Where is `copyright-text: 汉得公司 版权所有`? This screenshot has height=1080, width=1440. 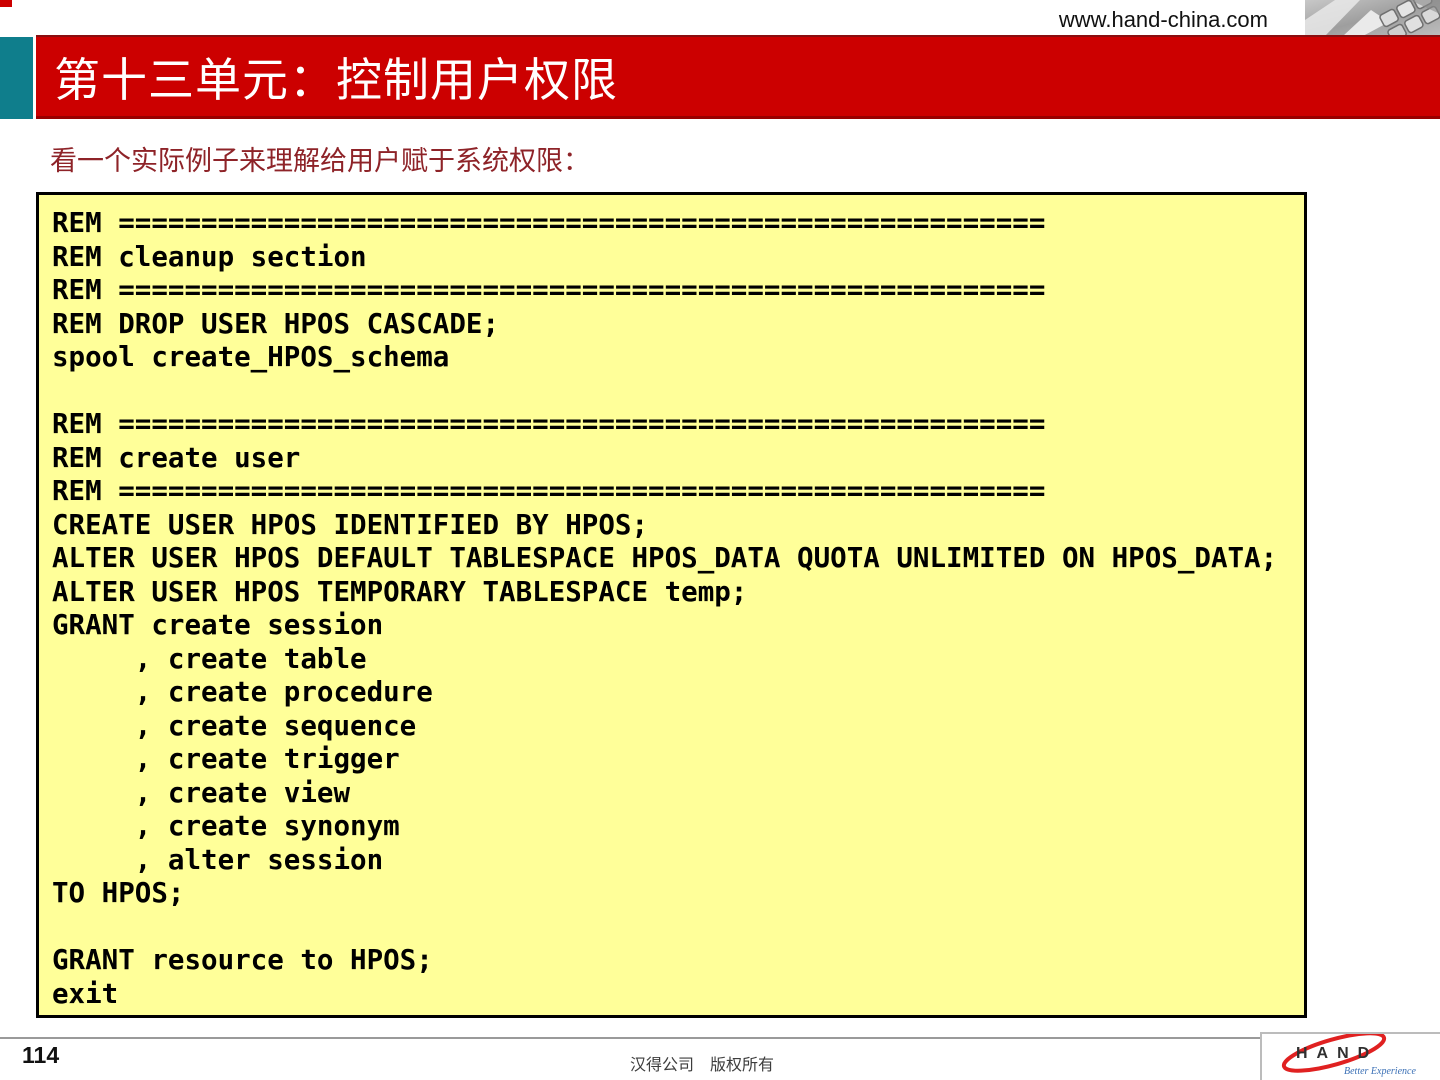 copyright-text: 汉得公司 版权所有 is located at coordinates (702, 1065).